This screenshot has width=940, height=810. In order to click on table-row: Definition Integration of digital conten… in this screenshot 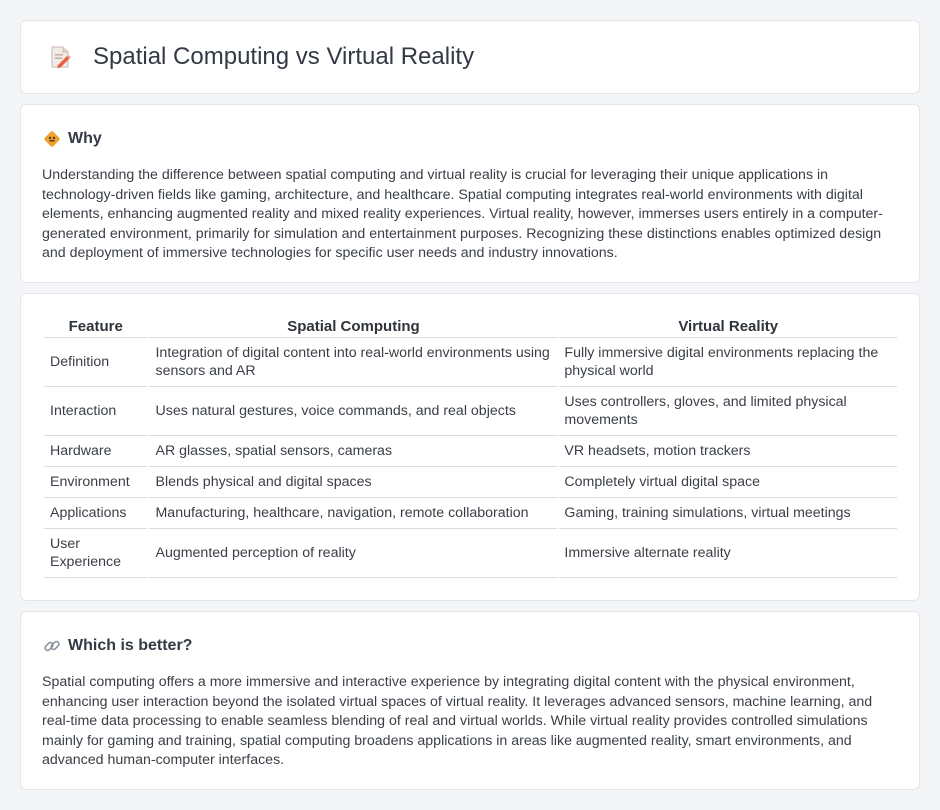, I will do `click(470, 362)`.